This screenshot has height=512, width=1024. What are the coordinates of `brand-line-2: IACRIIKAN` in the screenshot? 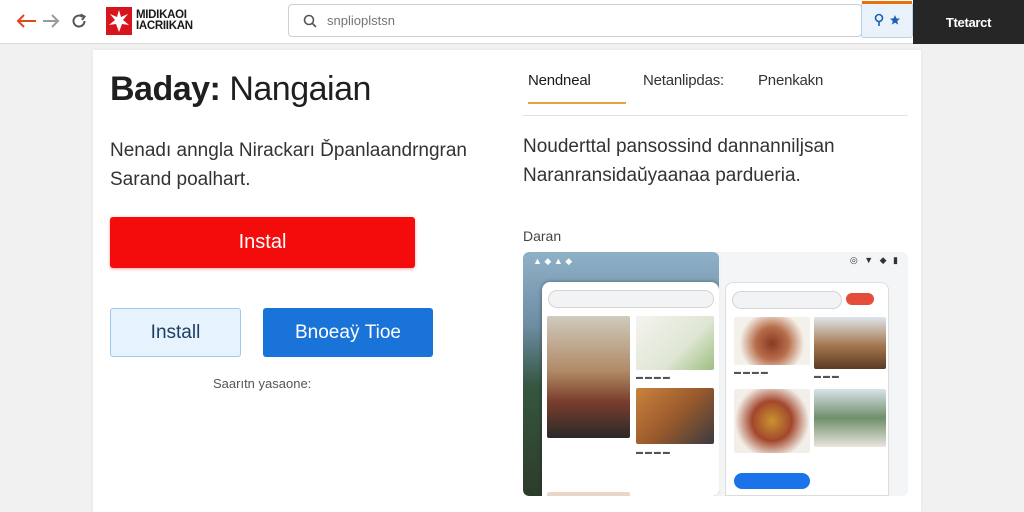 It's located at (164, 26).